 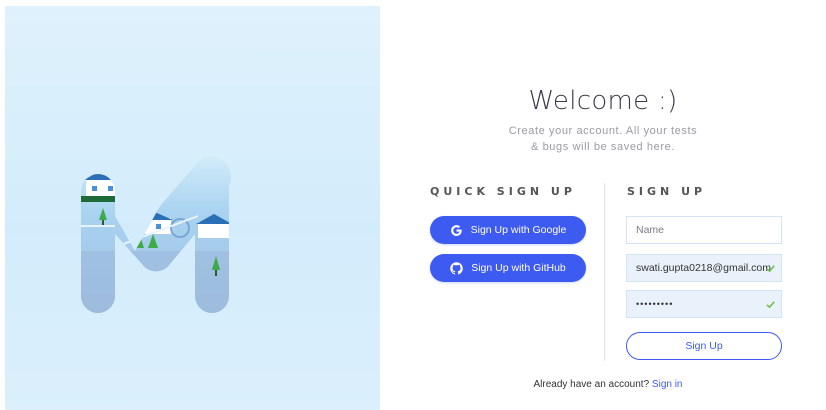 I want to click on brand-logo, so click(x=156, y=235).